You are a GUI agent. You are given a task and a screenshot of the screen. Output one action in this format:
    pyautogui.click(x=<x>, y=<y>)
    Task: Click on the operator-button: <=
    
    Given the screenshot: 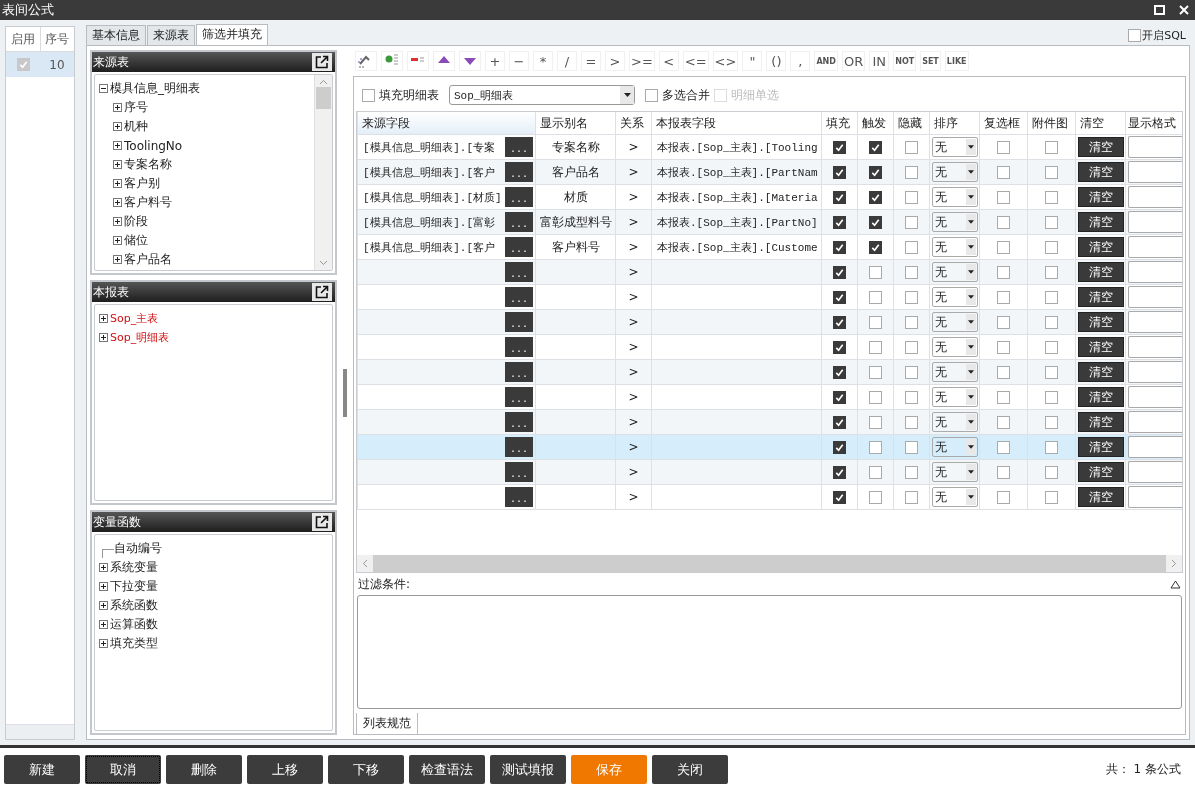 What is the action you would take?
    pyautogui.click(x=695, y=61)
    